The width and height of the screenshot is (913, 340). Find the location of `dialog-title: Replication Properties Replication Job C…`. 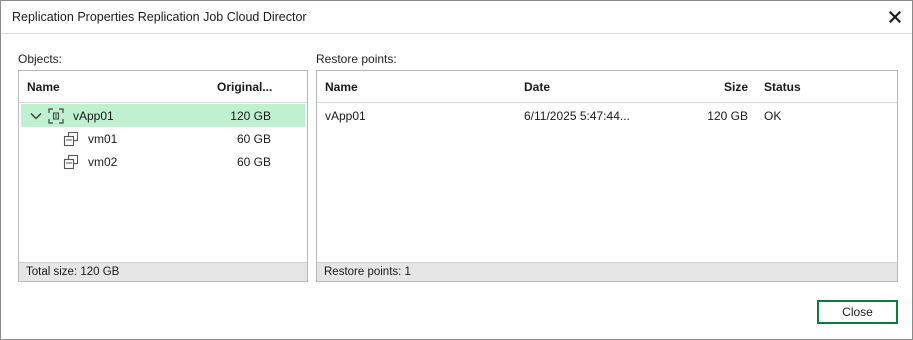

dialog-title: Replication Properties Replication Job C… is located at coordinates (159, 17).